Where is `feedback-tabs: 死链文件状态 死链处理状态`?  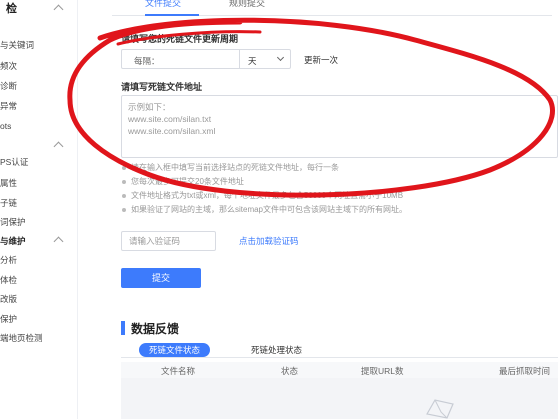 feedback-tabs: 死链文件状态 死链处理状态 is located at coordinates (339, 350).